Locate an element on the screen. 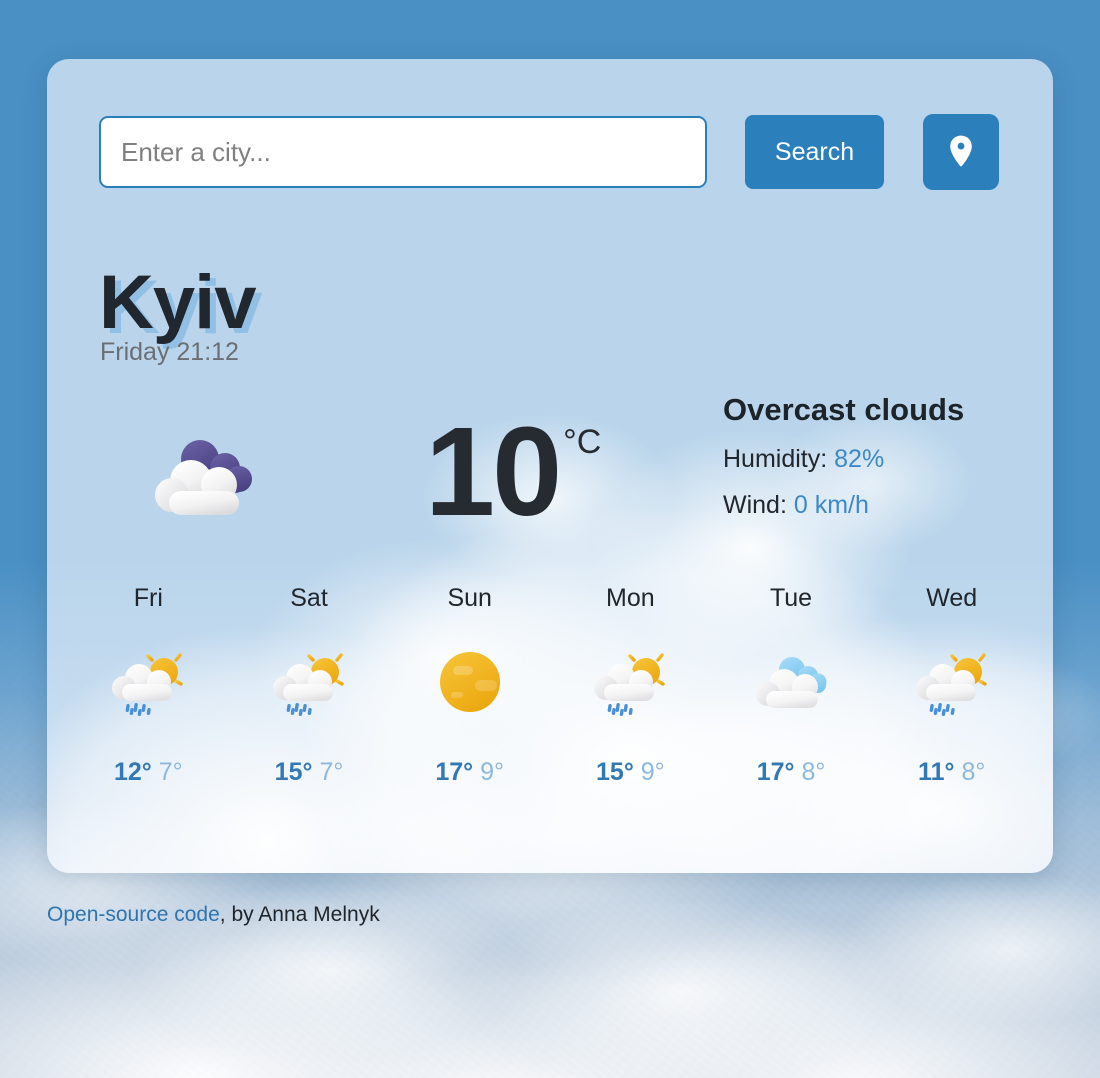 This screenshot has height=1078, width=1100. forecast-day-column: Sun 17° 9° is located at coordinates (469, 685).